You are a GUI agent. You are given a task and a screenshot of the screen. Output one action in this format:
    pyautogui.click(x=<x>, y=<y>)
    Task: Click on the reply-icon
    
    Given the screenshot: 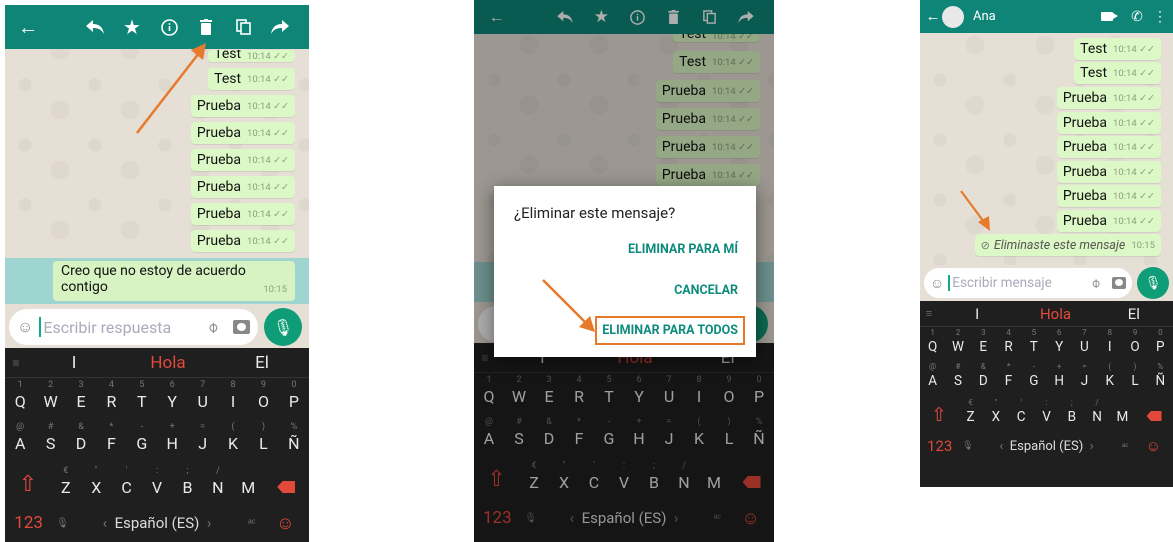 What is the action you would take?
    pyautogui.click(x=94, y=27)
    